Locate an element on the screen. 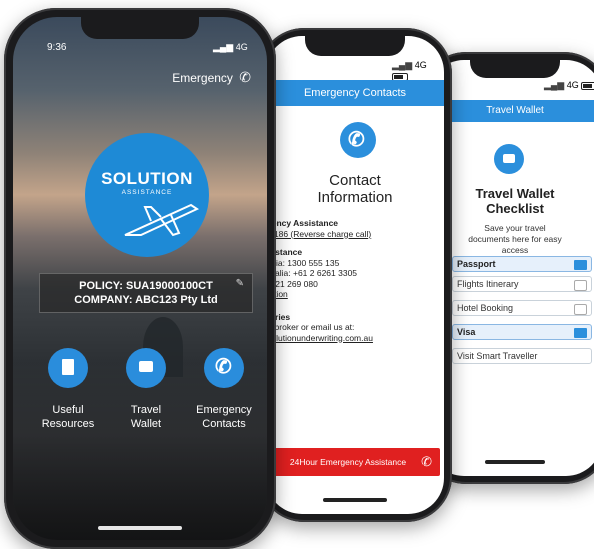  edit-pencil-icon: ✎ is located at coordinates (240, 283).